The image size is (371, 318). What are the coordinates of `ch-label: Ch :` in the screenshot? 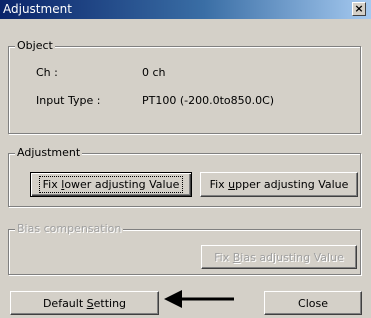 It's located at (47, 72).